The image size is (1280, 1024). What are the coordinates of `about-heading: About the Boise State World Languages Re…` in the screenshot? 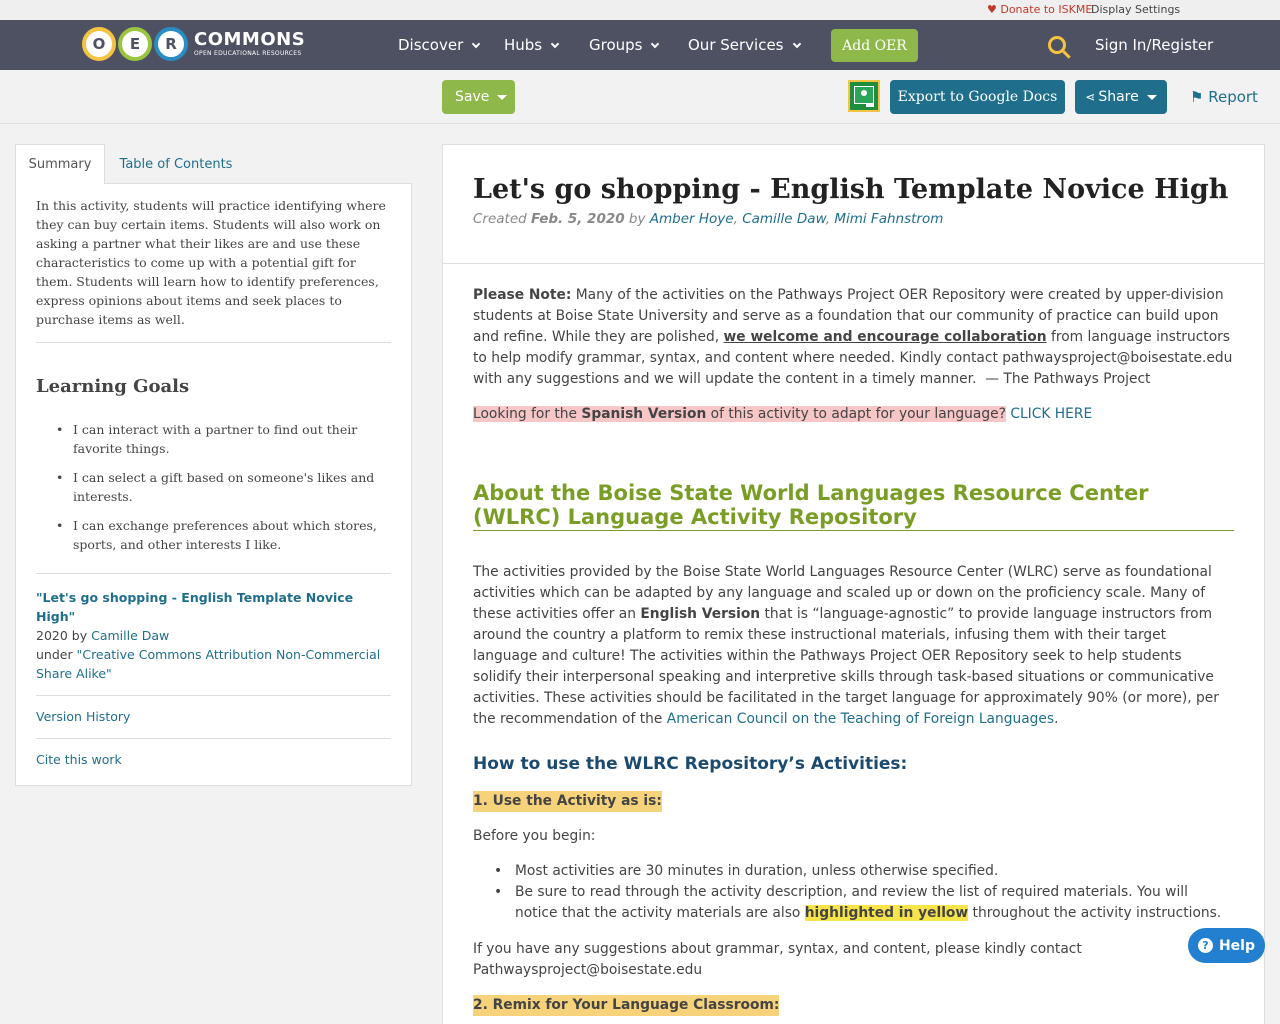 It's located at (853, 506).